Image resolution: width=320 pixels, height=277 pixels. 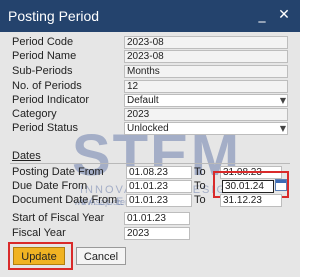 I want to click on due-date-label: Due Date From, so click(x=50, y=186).